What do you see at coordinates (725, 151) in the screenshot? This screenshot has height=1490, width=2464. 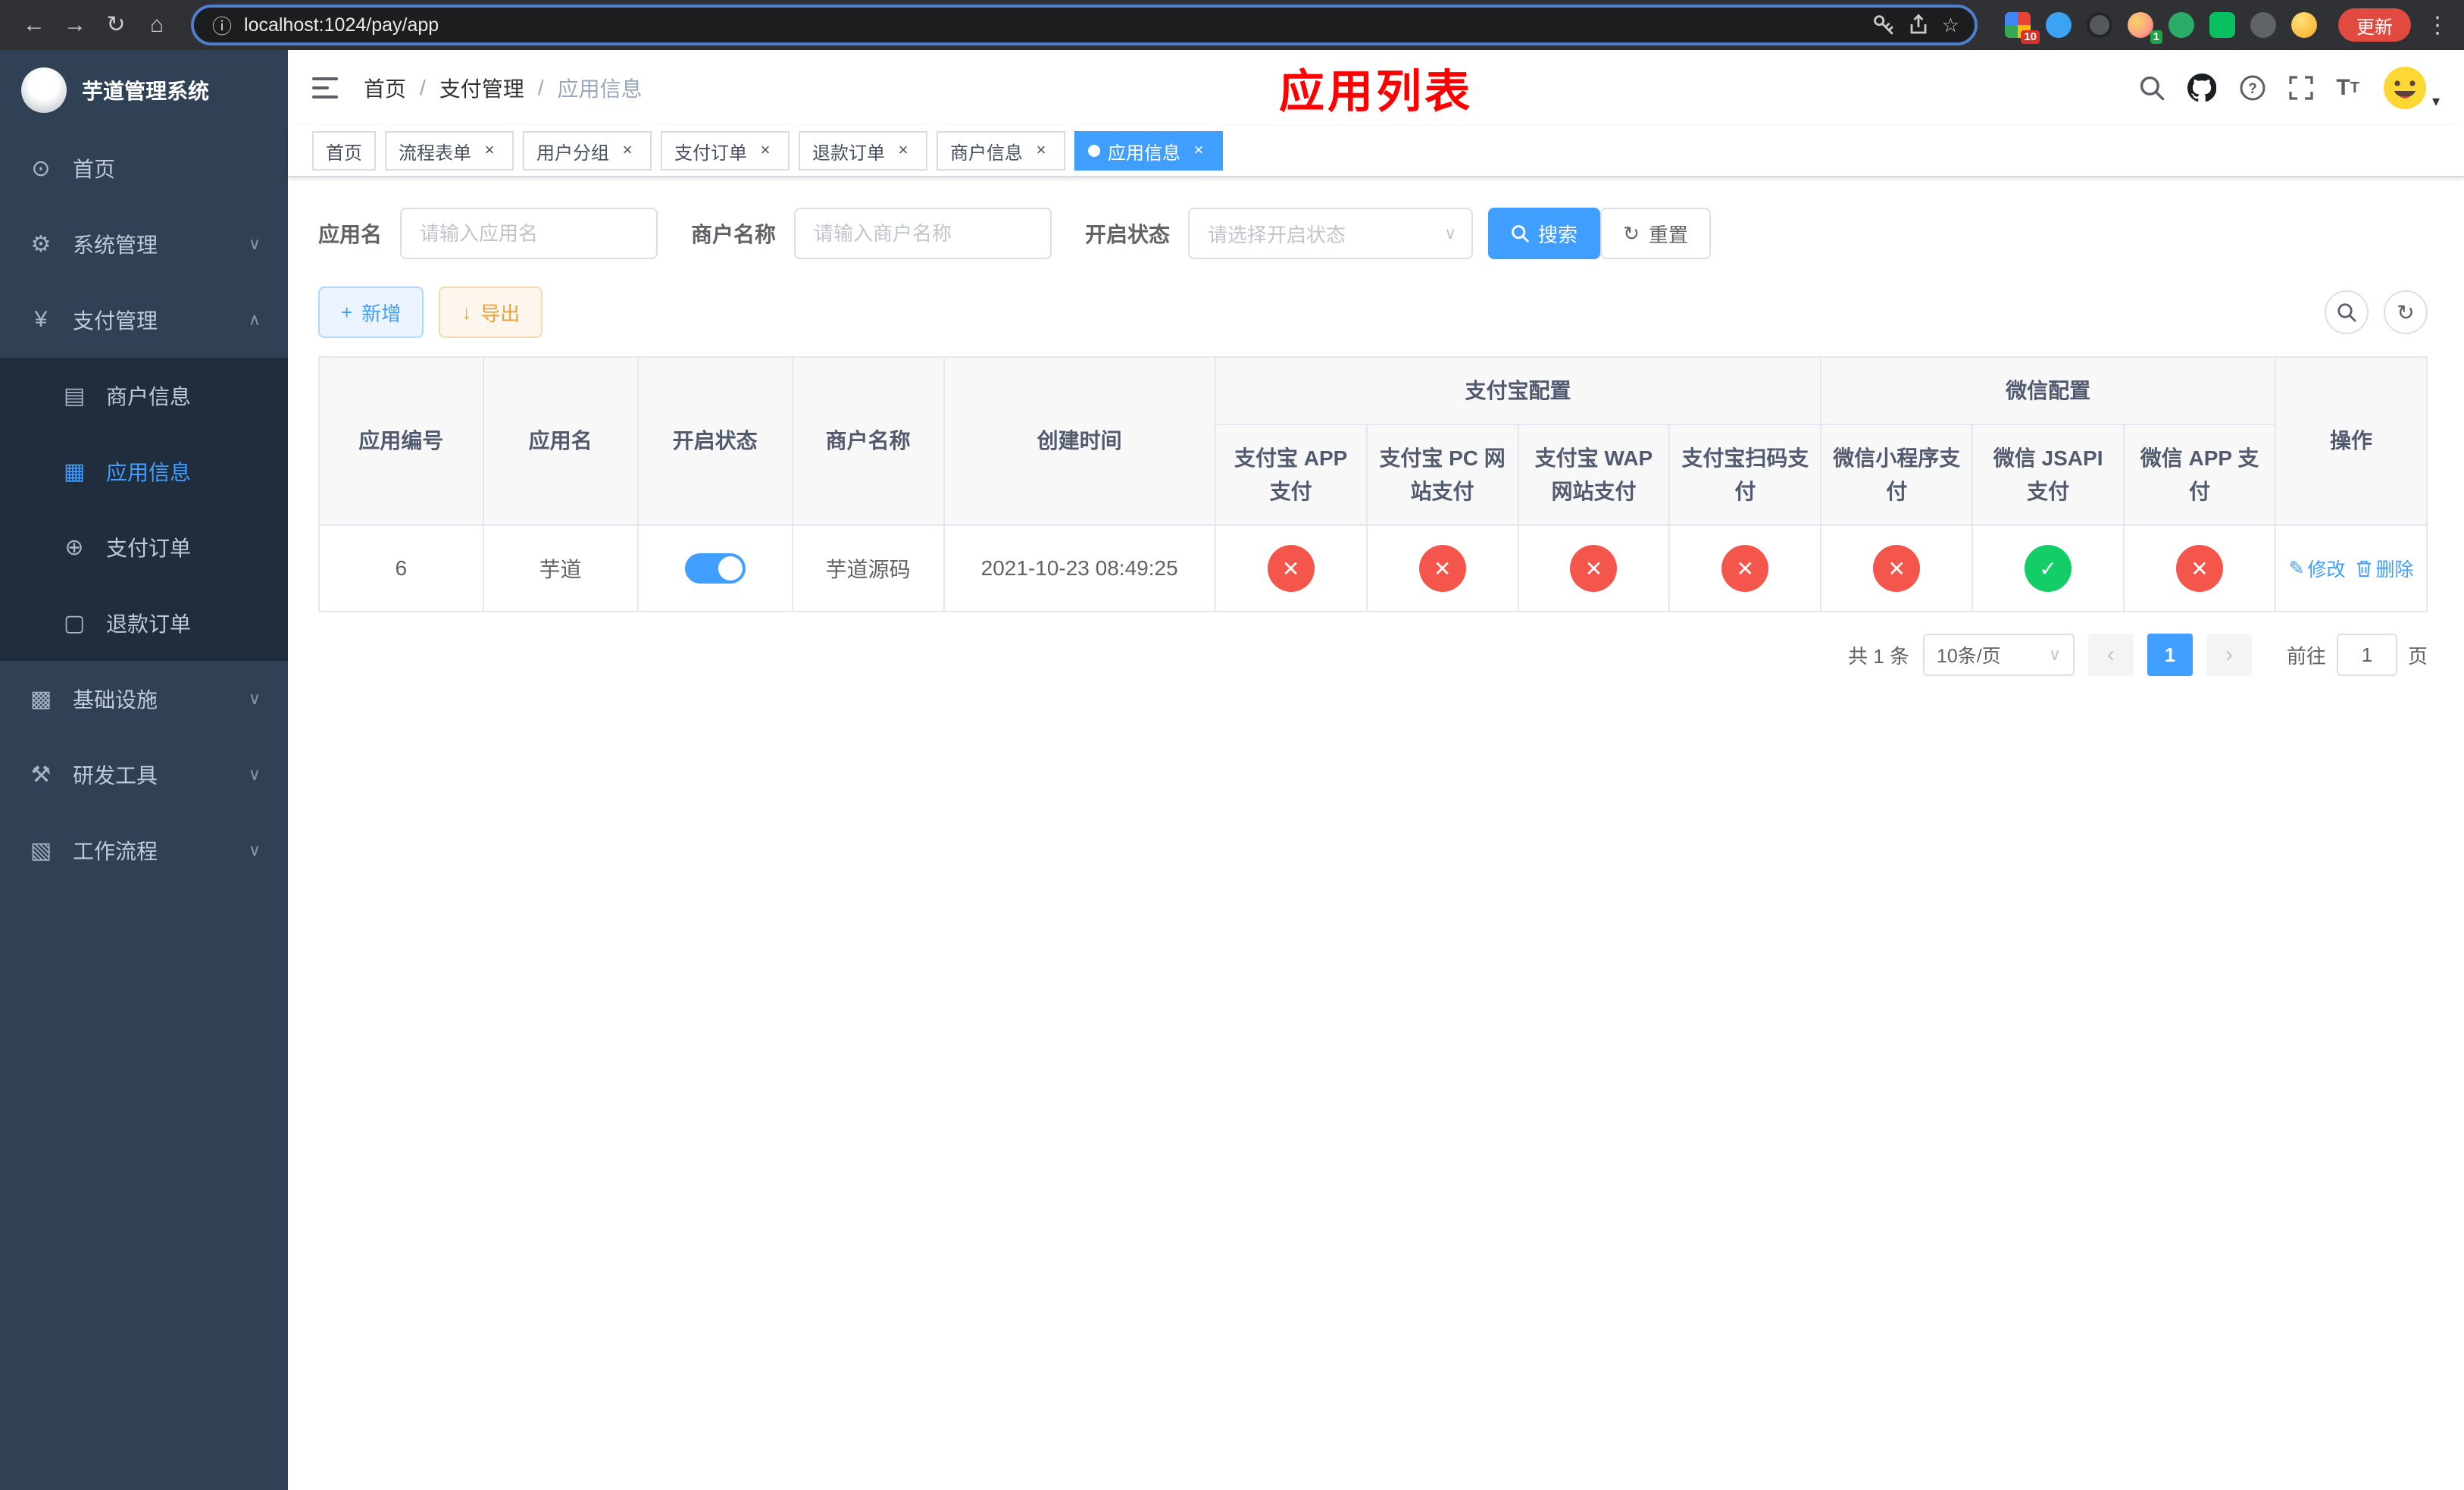 I see `tab-pay-order: 支付订单 ×` at bounding box center [725, 151].